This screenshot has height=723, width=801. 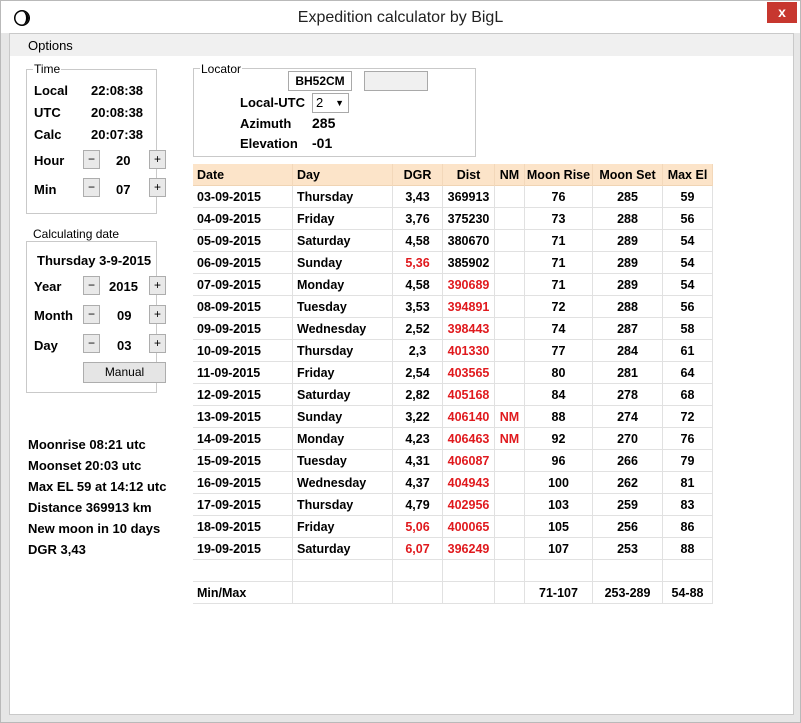 I want to click on table-row: 08-09-2015 Tuesday 3,53 394891 72 288 56, so click(x=453, y=307).